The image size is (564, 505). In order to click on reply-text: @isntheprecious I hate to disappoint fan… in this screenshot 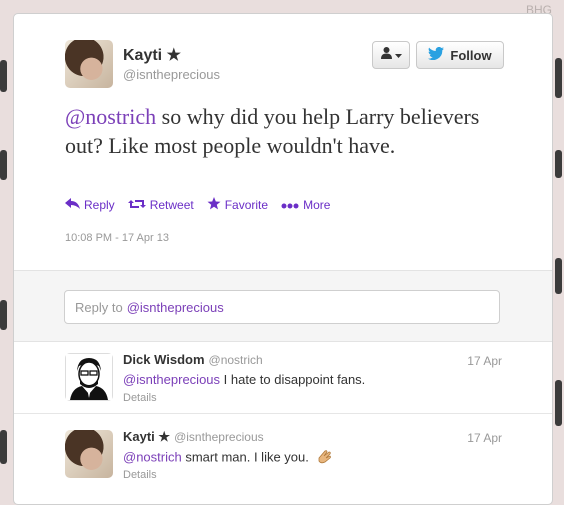, I will do `click(244, 379)`.